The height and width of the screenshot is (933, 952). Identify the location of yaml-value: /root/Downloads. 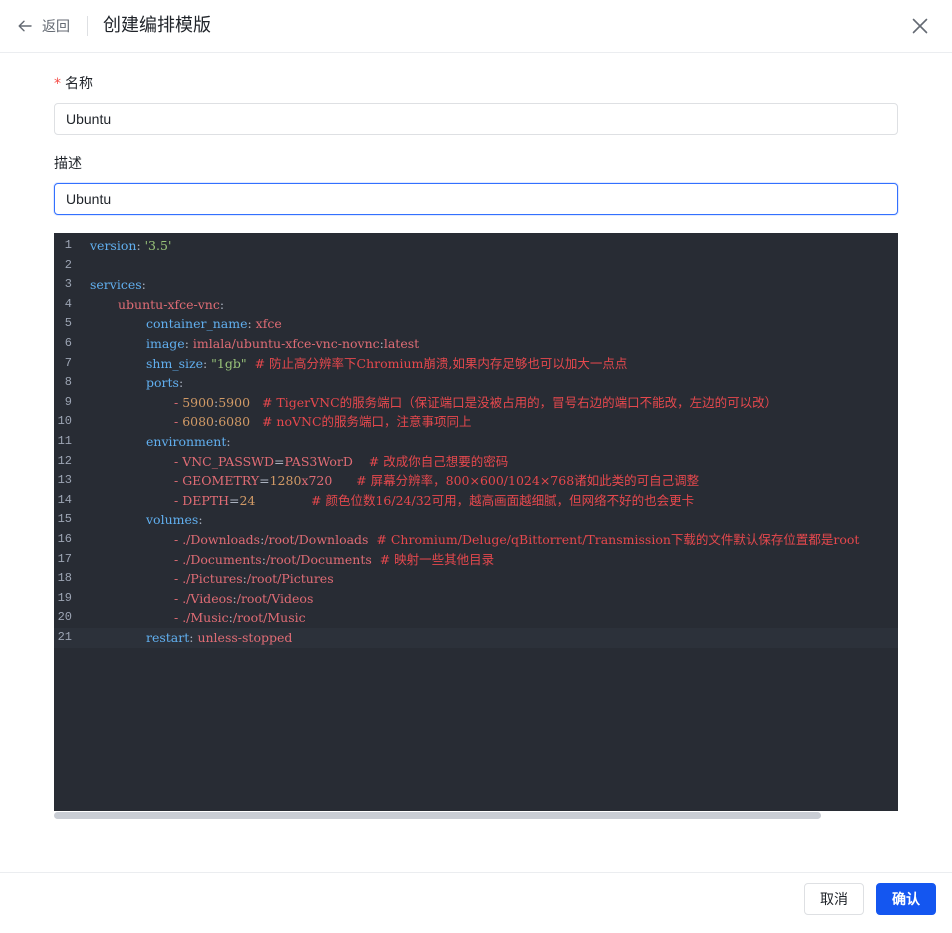
(316, 539).